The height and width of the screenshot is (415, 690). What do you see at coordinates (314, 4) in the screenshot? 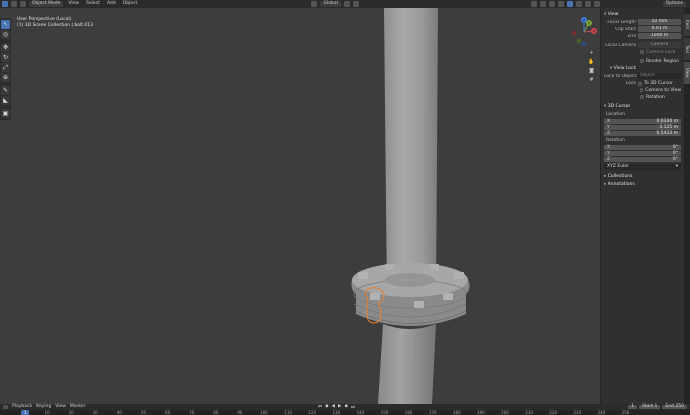
I see `pivot-icon` at bounding box center [314, 4].